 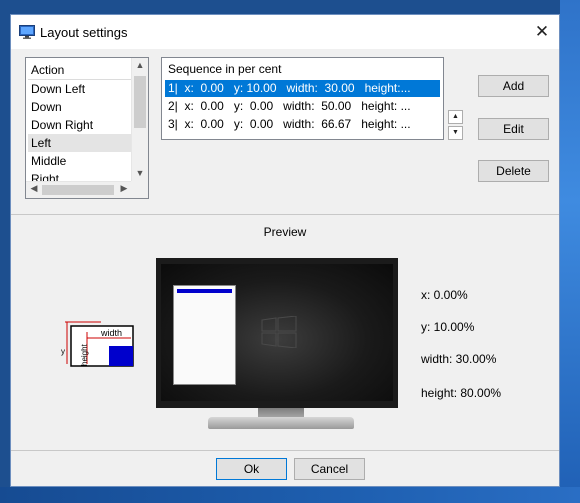 What do you see at coordinates (27, 32) in the screenshot?
I see `monitor-icon` at bounding box center [27, 32].